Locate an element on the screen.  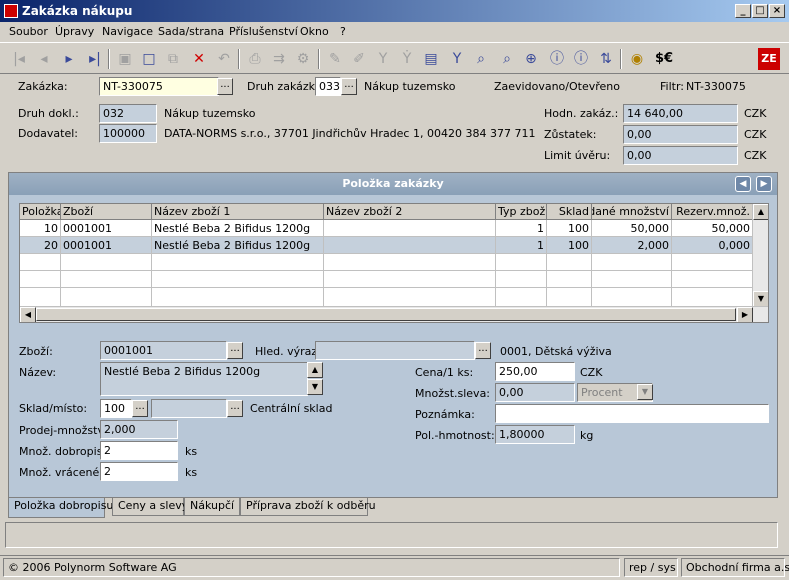
scroll-right-icon: ▶ is located at coordinates (745, 314).